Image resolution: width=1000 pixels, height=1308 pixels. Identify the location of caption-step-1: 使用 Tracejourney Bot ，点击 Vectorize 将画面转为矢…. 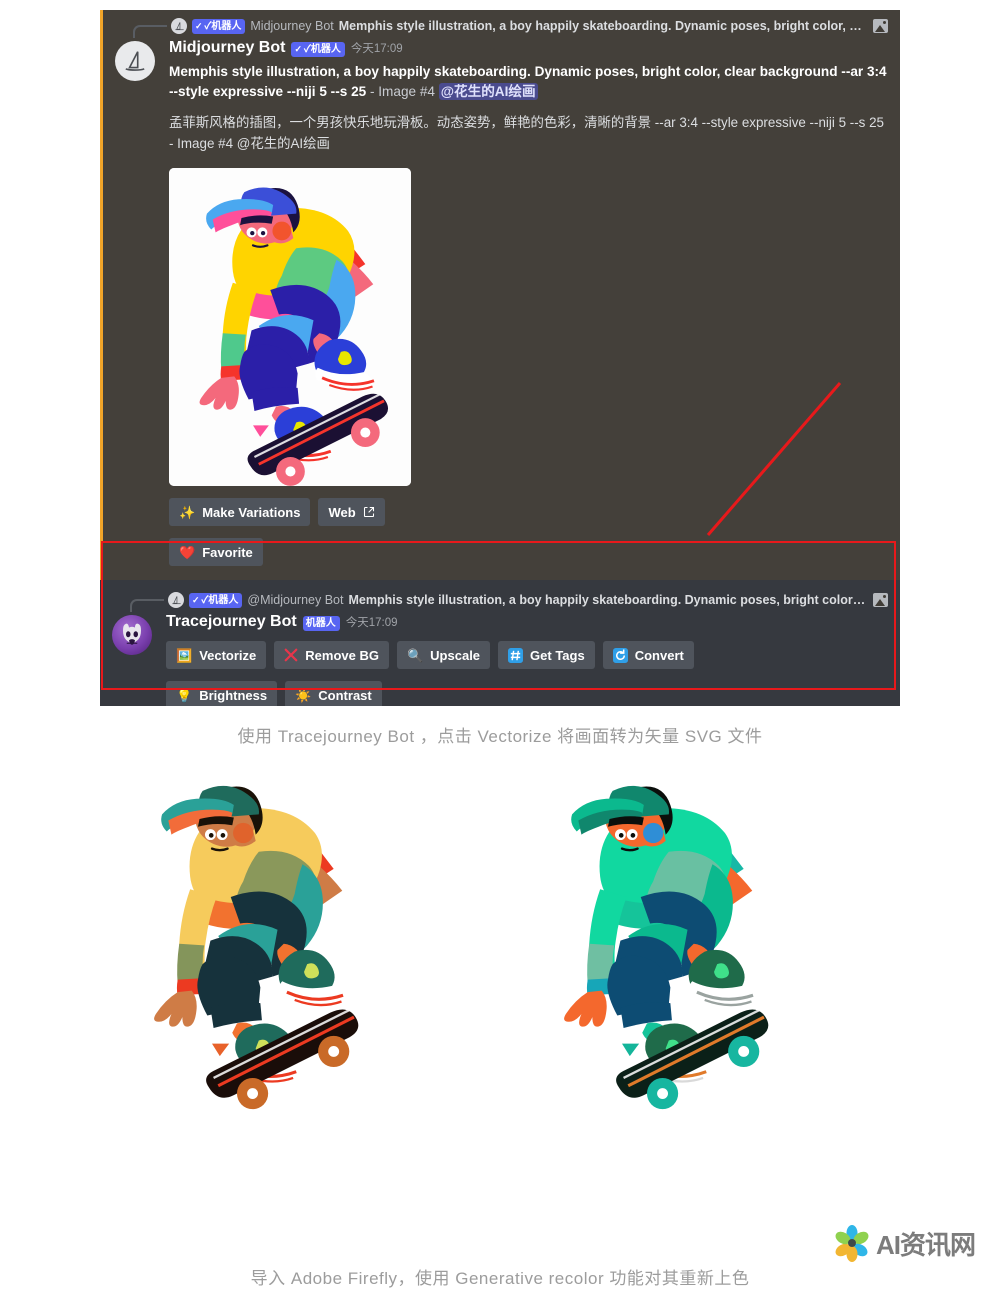
(500, 736).